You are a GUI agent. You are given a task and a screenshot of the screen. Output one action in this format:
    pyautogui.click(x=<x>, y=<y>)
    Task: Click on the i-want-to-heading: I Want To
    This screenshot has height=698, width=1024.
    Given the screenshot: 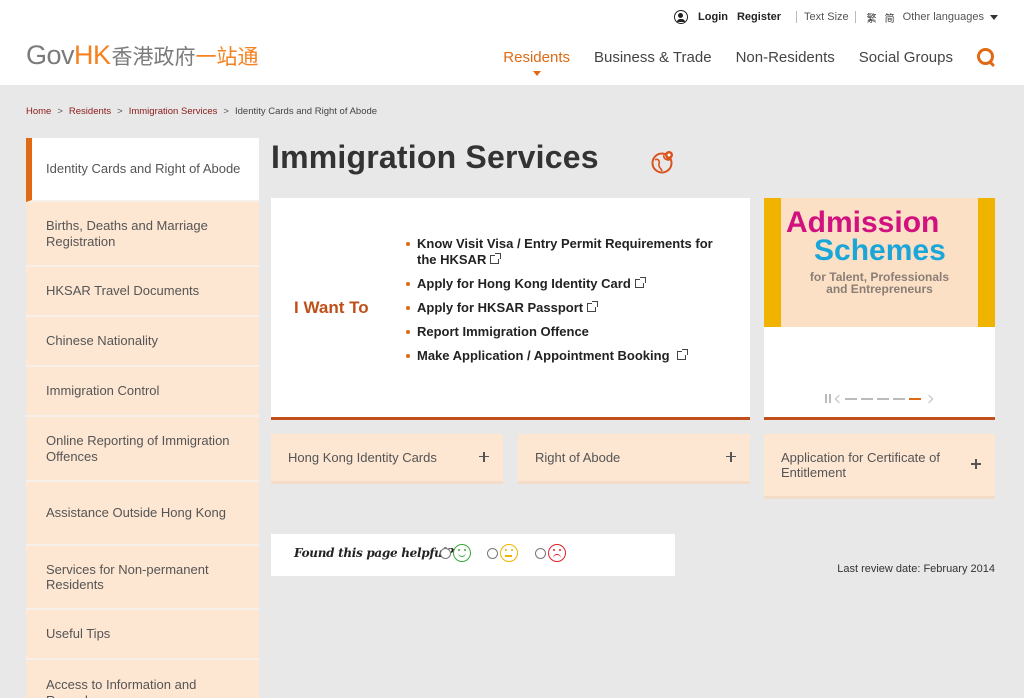 What is the action you would take?
    pyautogui.click(x=331, y=307)
    